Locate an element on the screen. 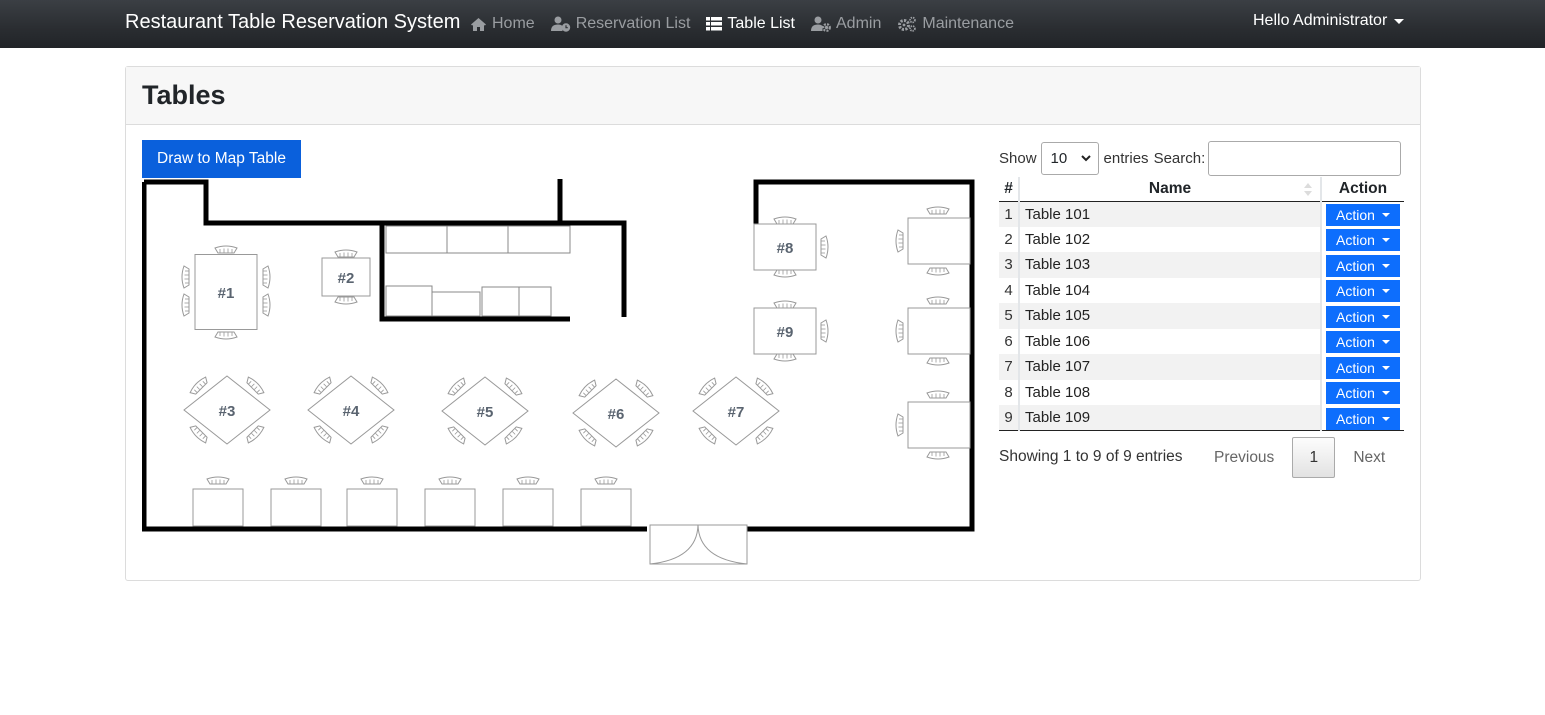 The width and height of the screenshot is (1545, 715). pagination-next: Next is located at coordinates (1369, 458).